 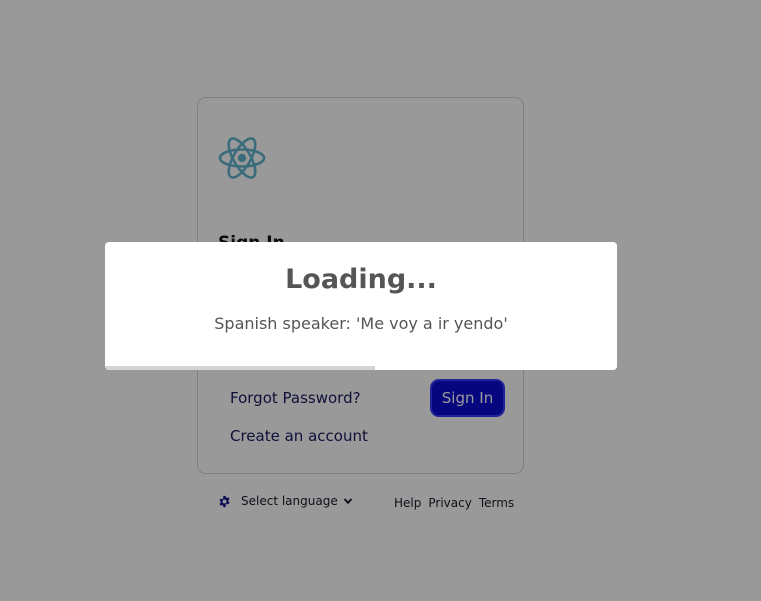 I want to click on loading-progress-fill, so click(x=240, y=368).